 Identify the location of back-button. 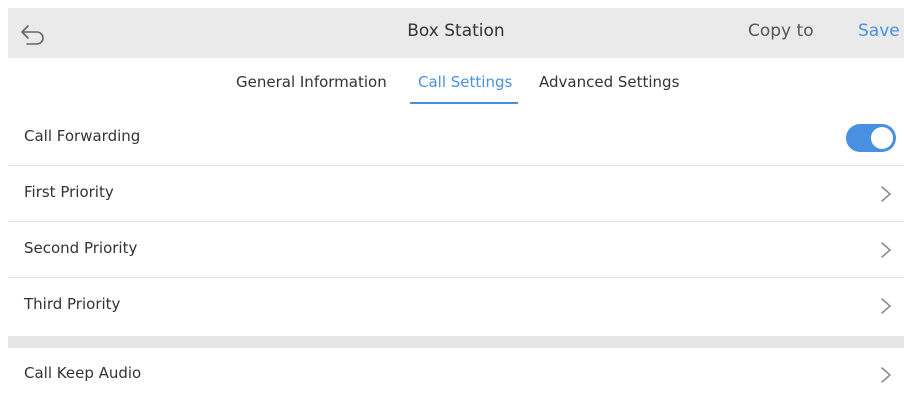
(32, 33).